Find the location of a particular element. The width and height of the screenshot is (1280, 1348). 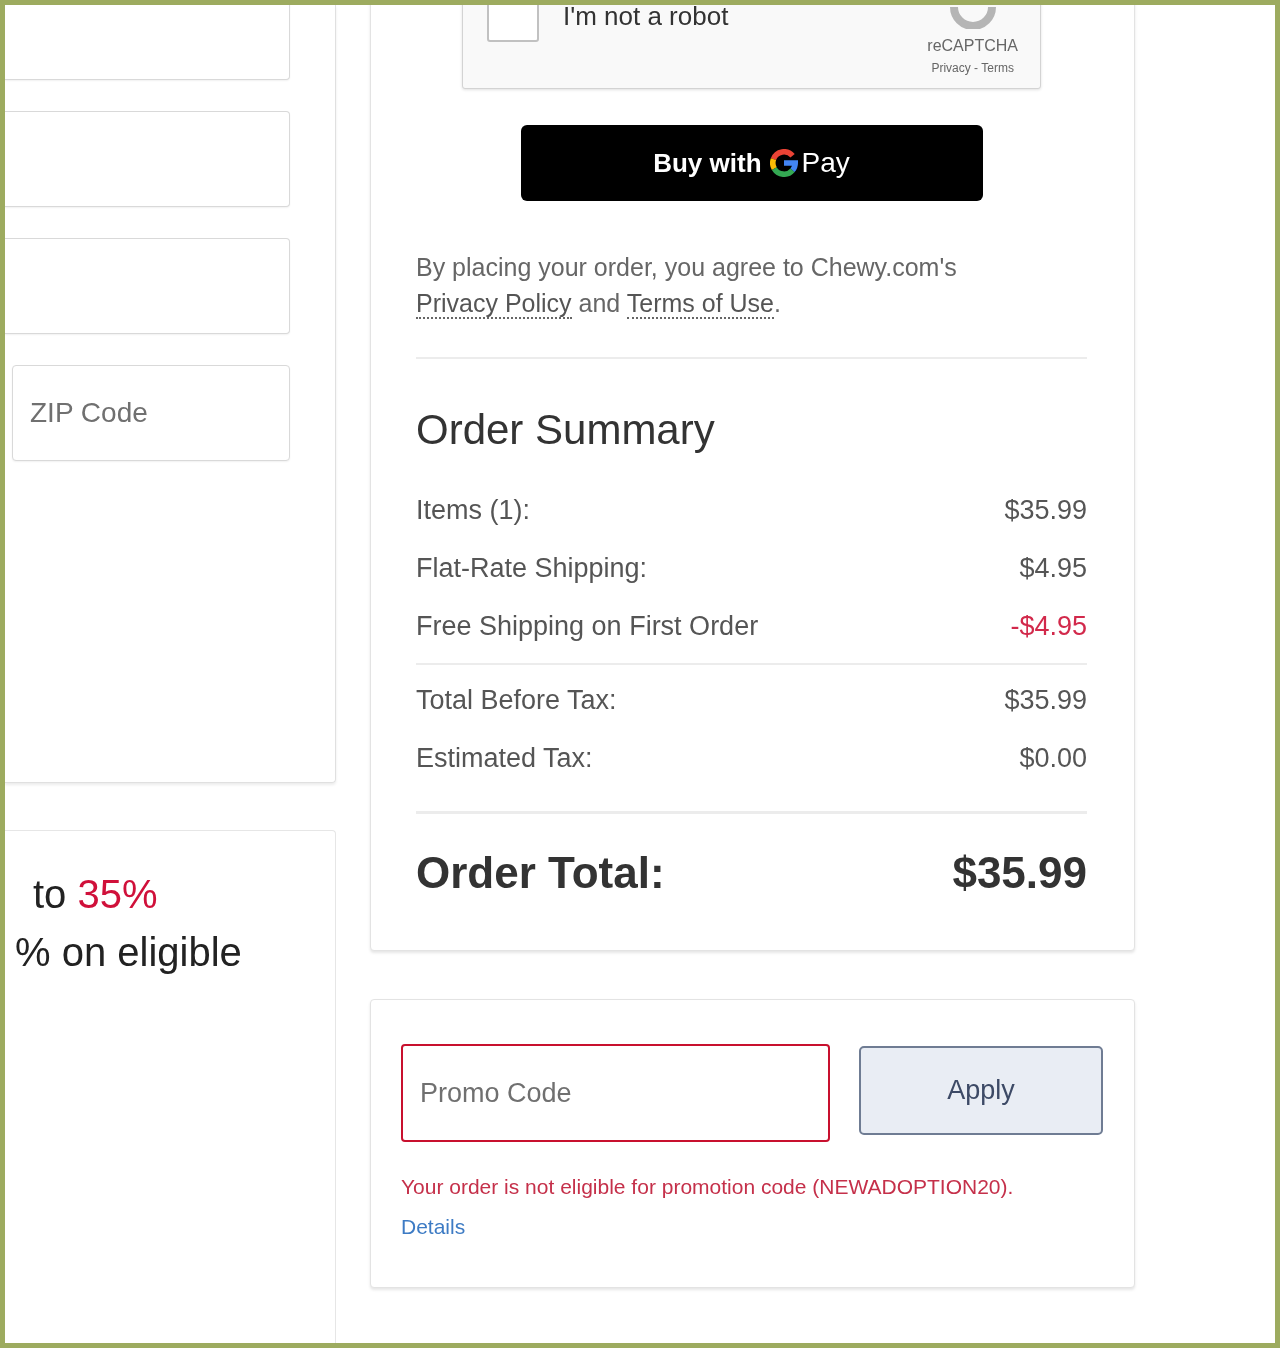

details-link: Details is located at coordinates (433, 1227).